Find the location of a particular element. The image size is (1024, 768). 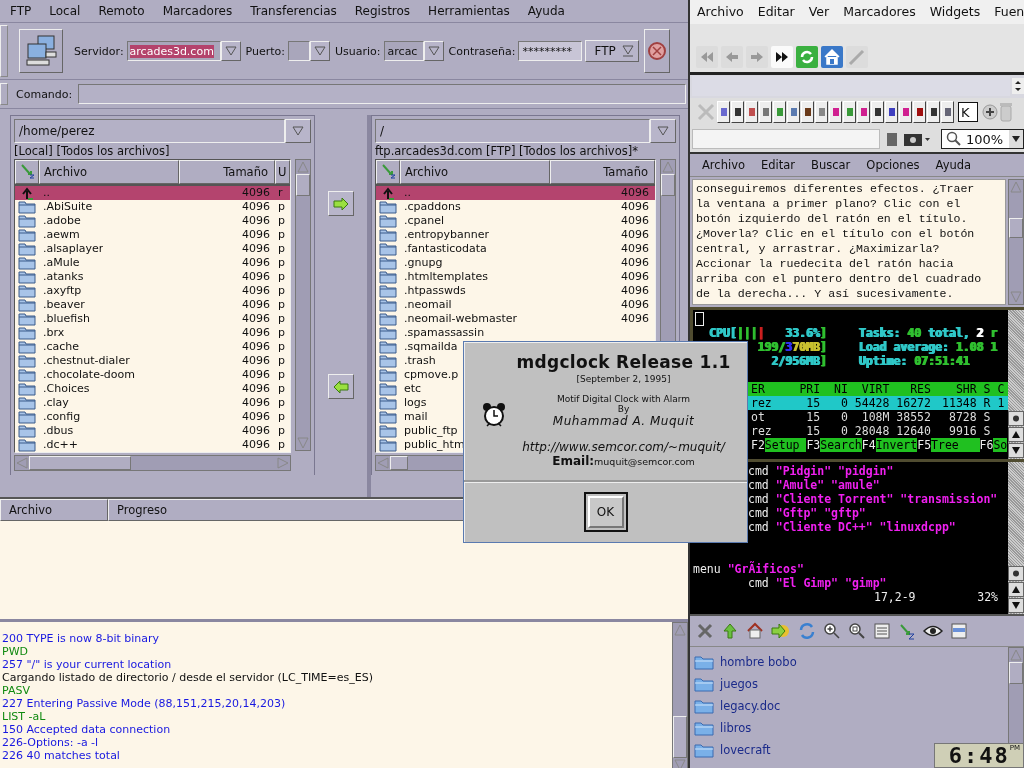

file-name: .entropybanner is located at coordinates (446, 235).